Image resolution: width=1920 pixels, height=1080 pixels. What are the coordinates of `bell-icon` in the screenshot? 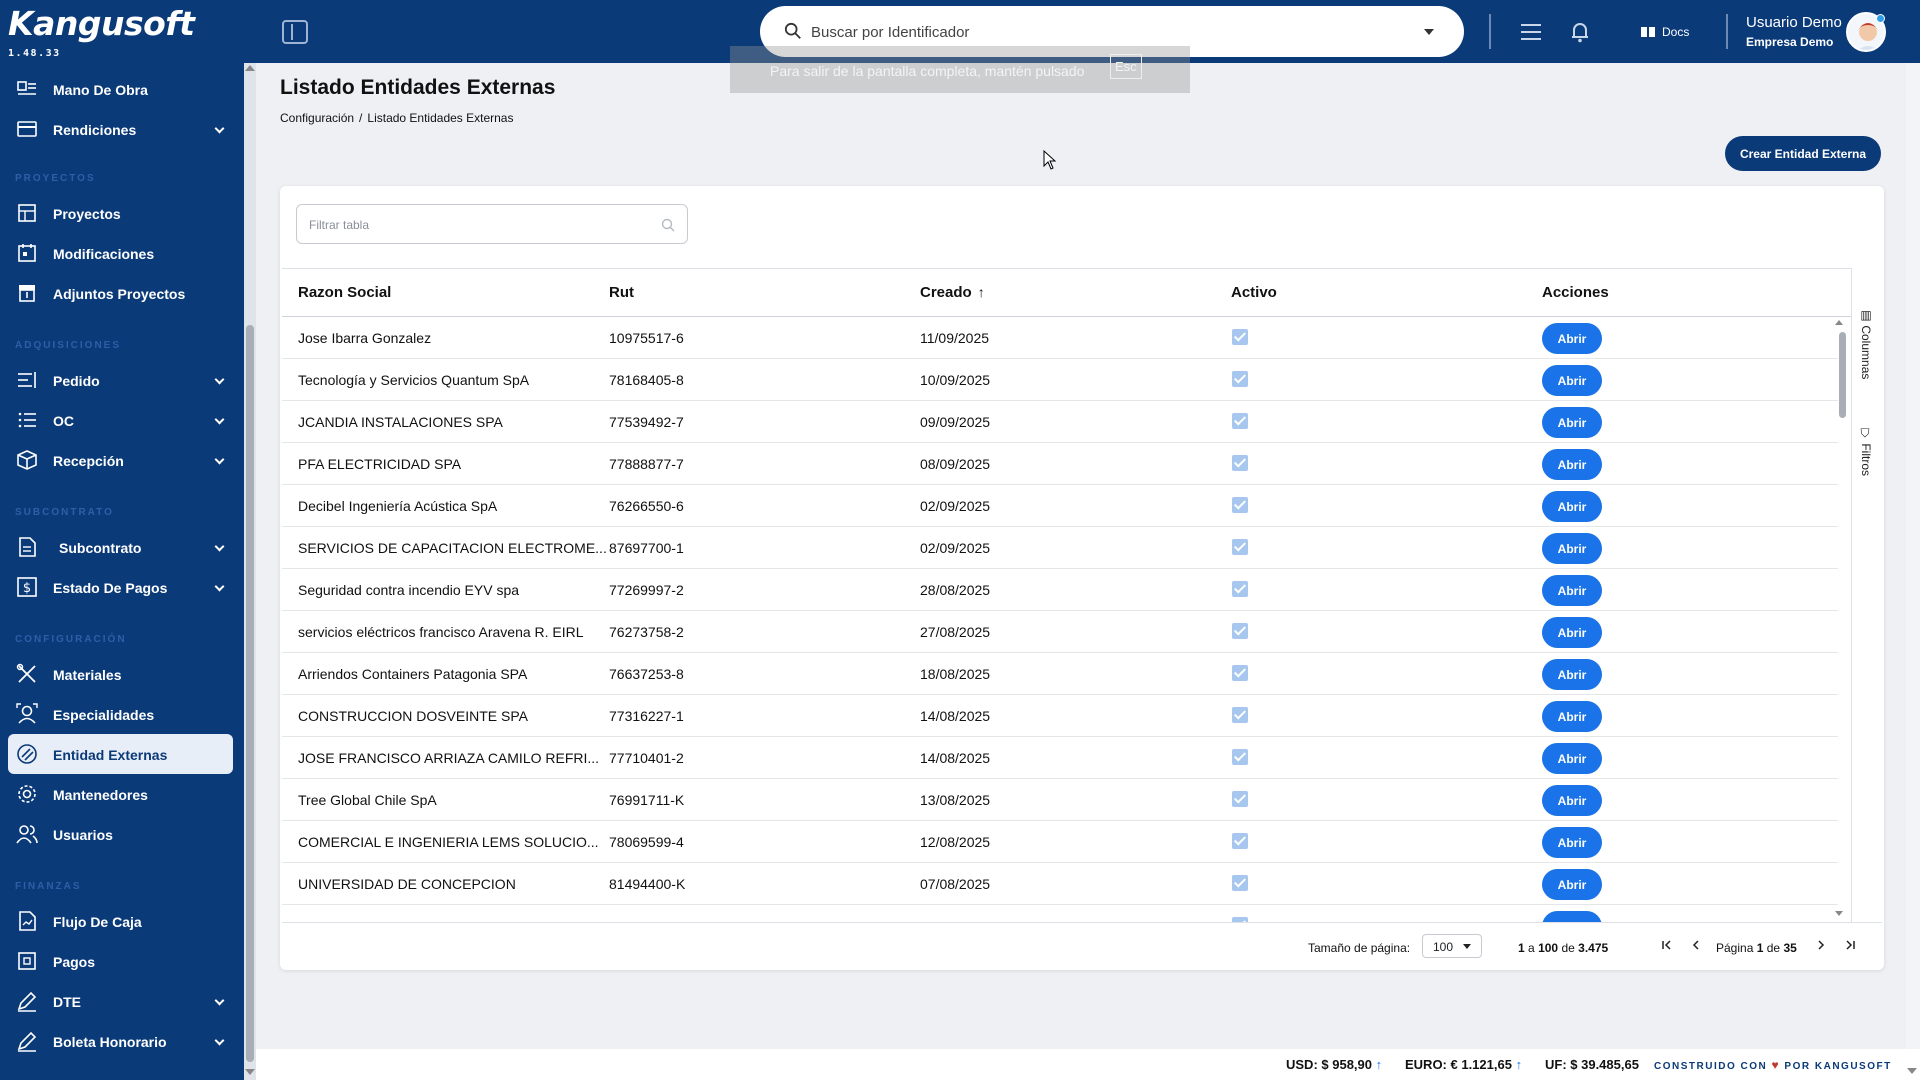 It's located at (1580, 32).